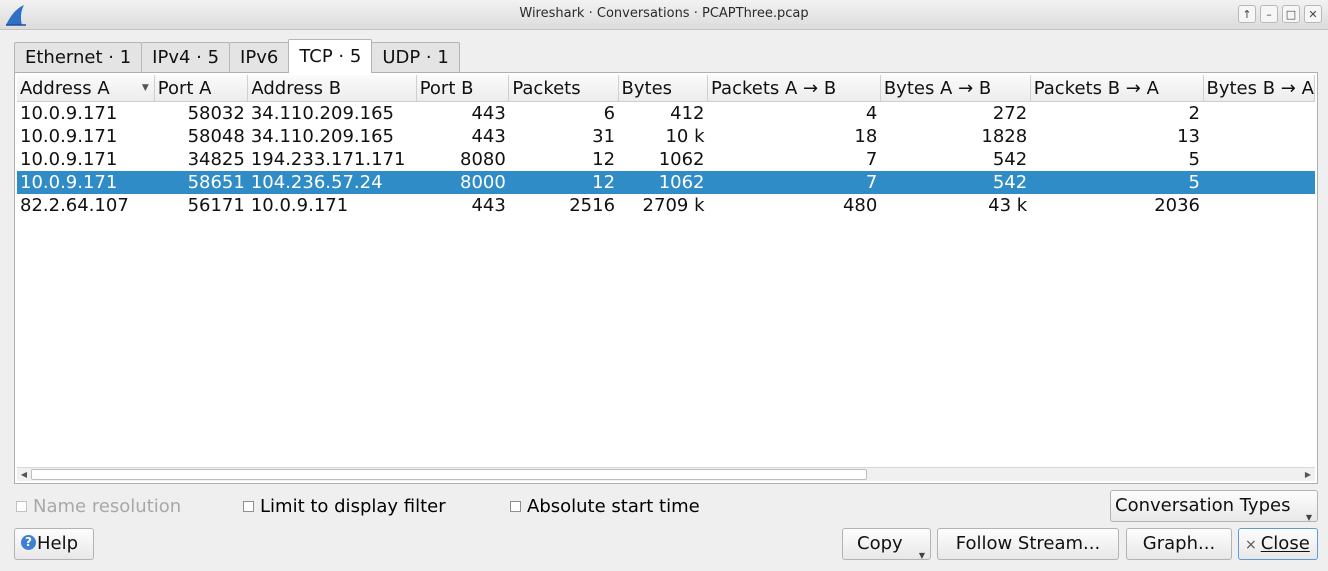 The height and width of the screenshot is (571, 1328). Describe the element at coordinates (259, 57) in the screenshot. I see `tab-ipv6: IPv6` at that location.